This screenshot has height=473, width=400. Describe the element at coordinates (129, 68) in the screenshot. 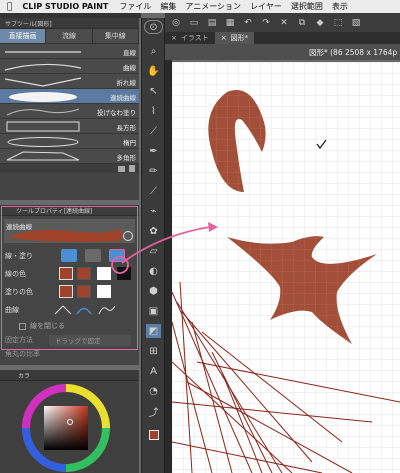

I see `brush-label: 曲線` at that location.